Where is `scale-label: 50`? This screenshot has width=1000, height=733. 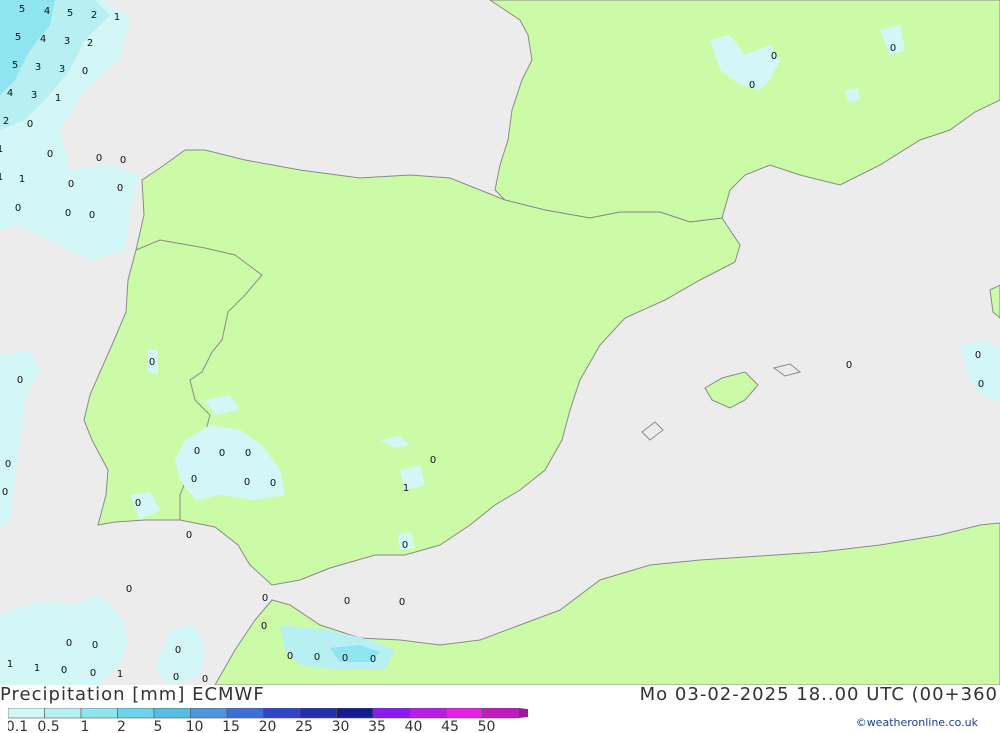
scale-label: 50 is located at coordinates (487, 726).